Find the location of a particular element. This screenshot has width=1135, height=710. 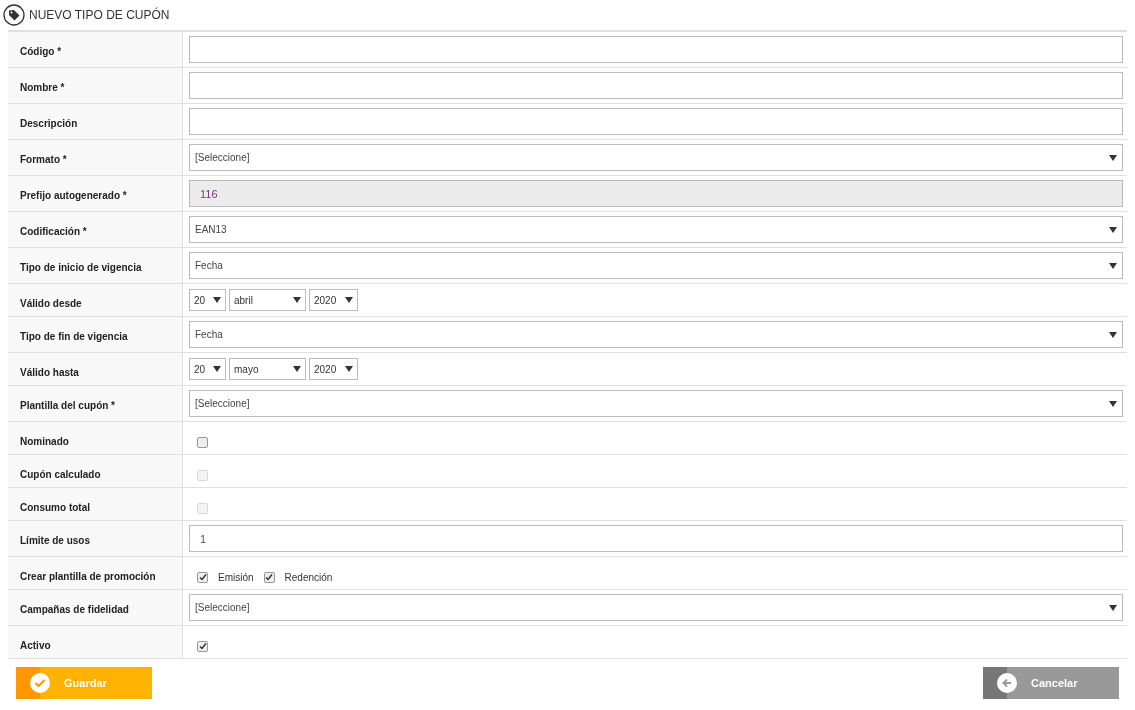

field-label: Válido desde is located at coordinates (51, 303).